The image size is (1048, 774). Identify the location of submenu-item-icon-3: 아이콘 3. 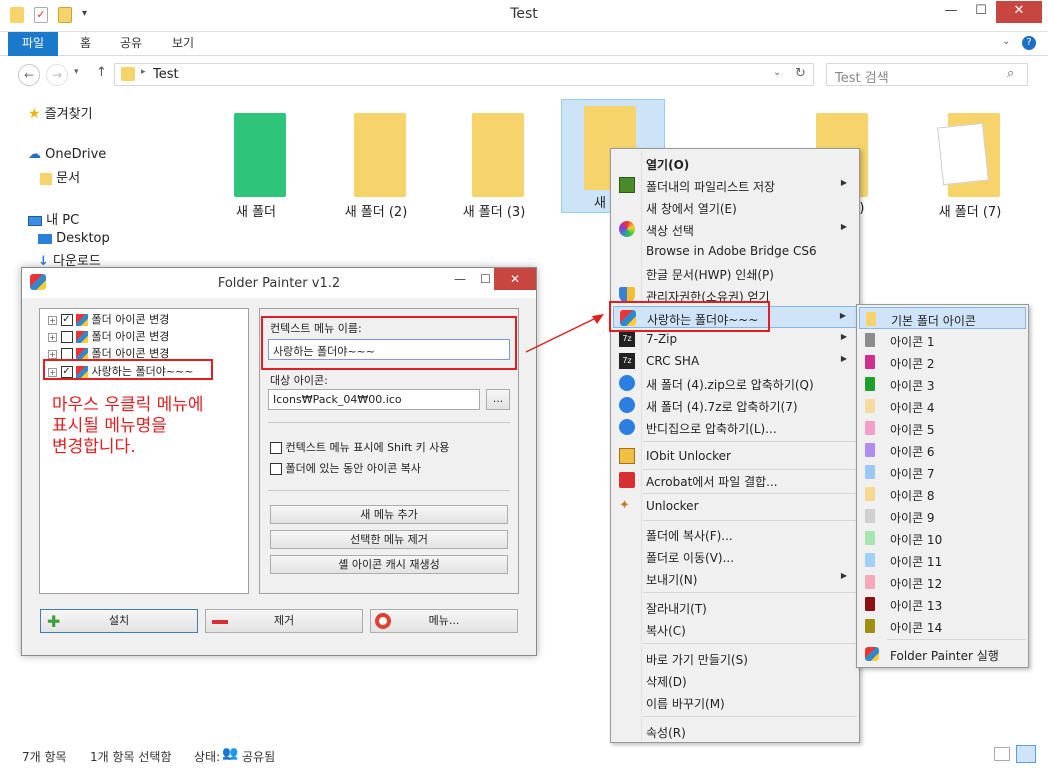
(942, 384).